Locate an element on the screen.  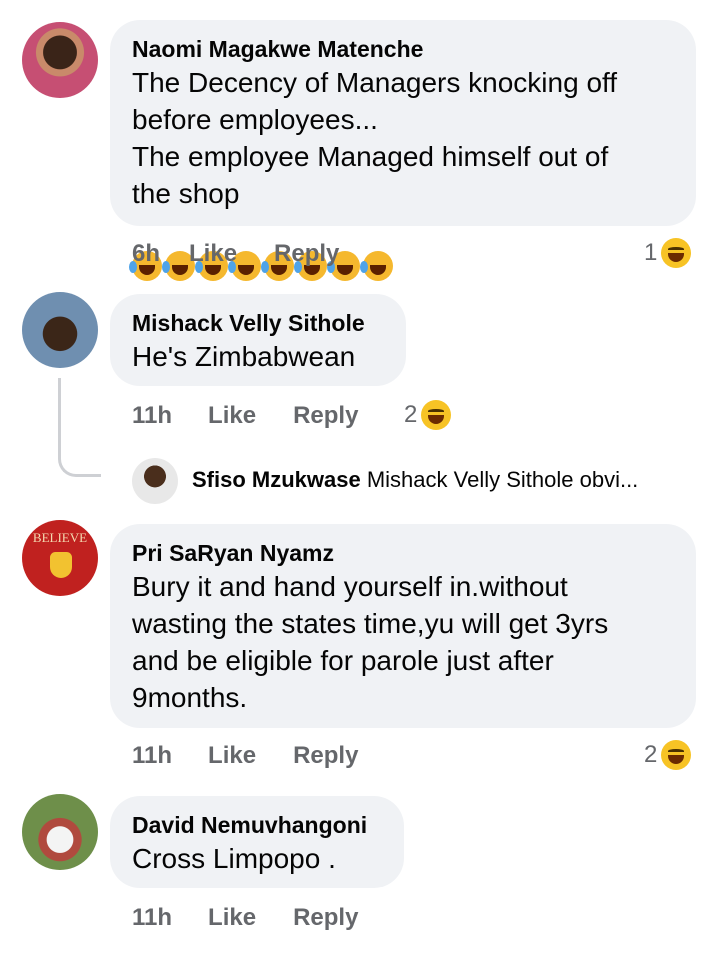
comment-author: David Nemuvhangoni is located at coordinates (257, 825).